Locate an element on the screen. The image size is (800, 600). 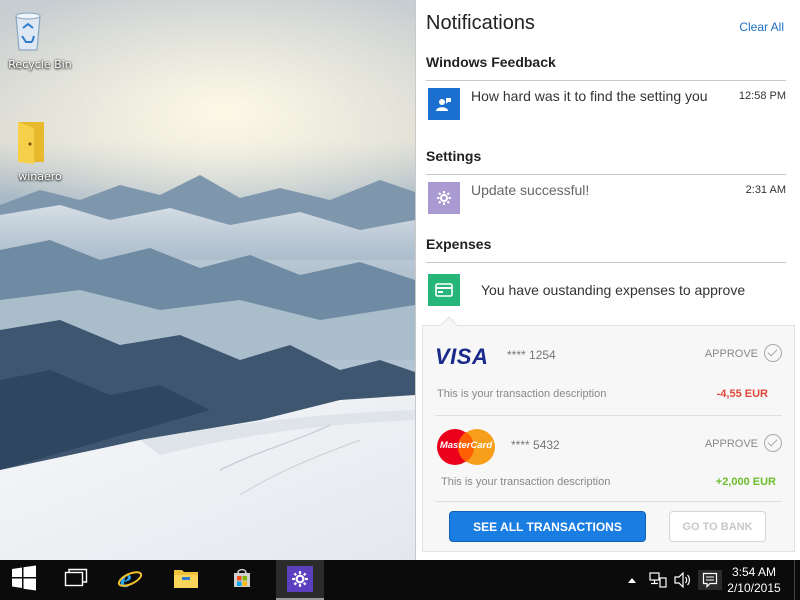
group-title-settings: Settings is located at coordinates (453, 156).